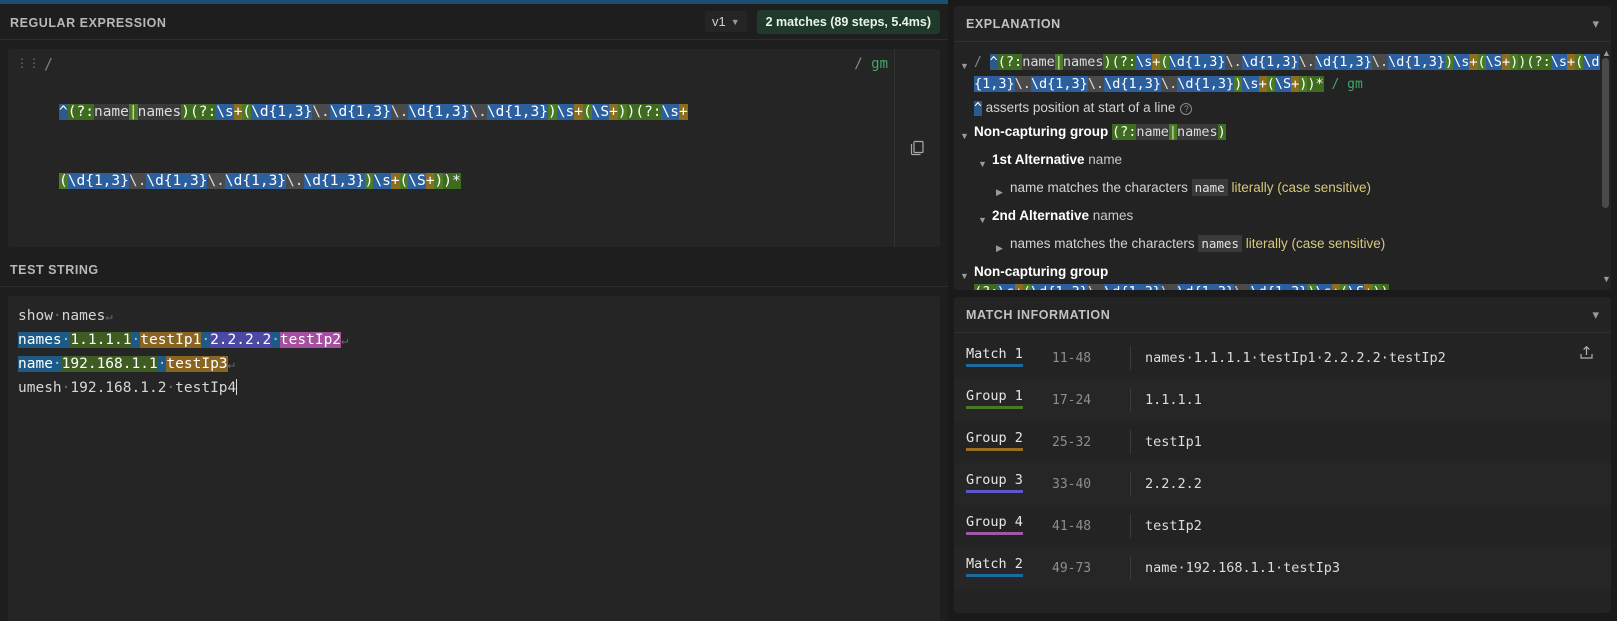 The image size is (1617, 621). What do you see at coordinates (171, 340) in the screenshot?
I see `test-string-token: testIp1` at bounding box center [171, 340].